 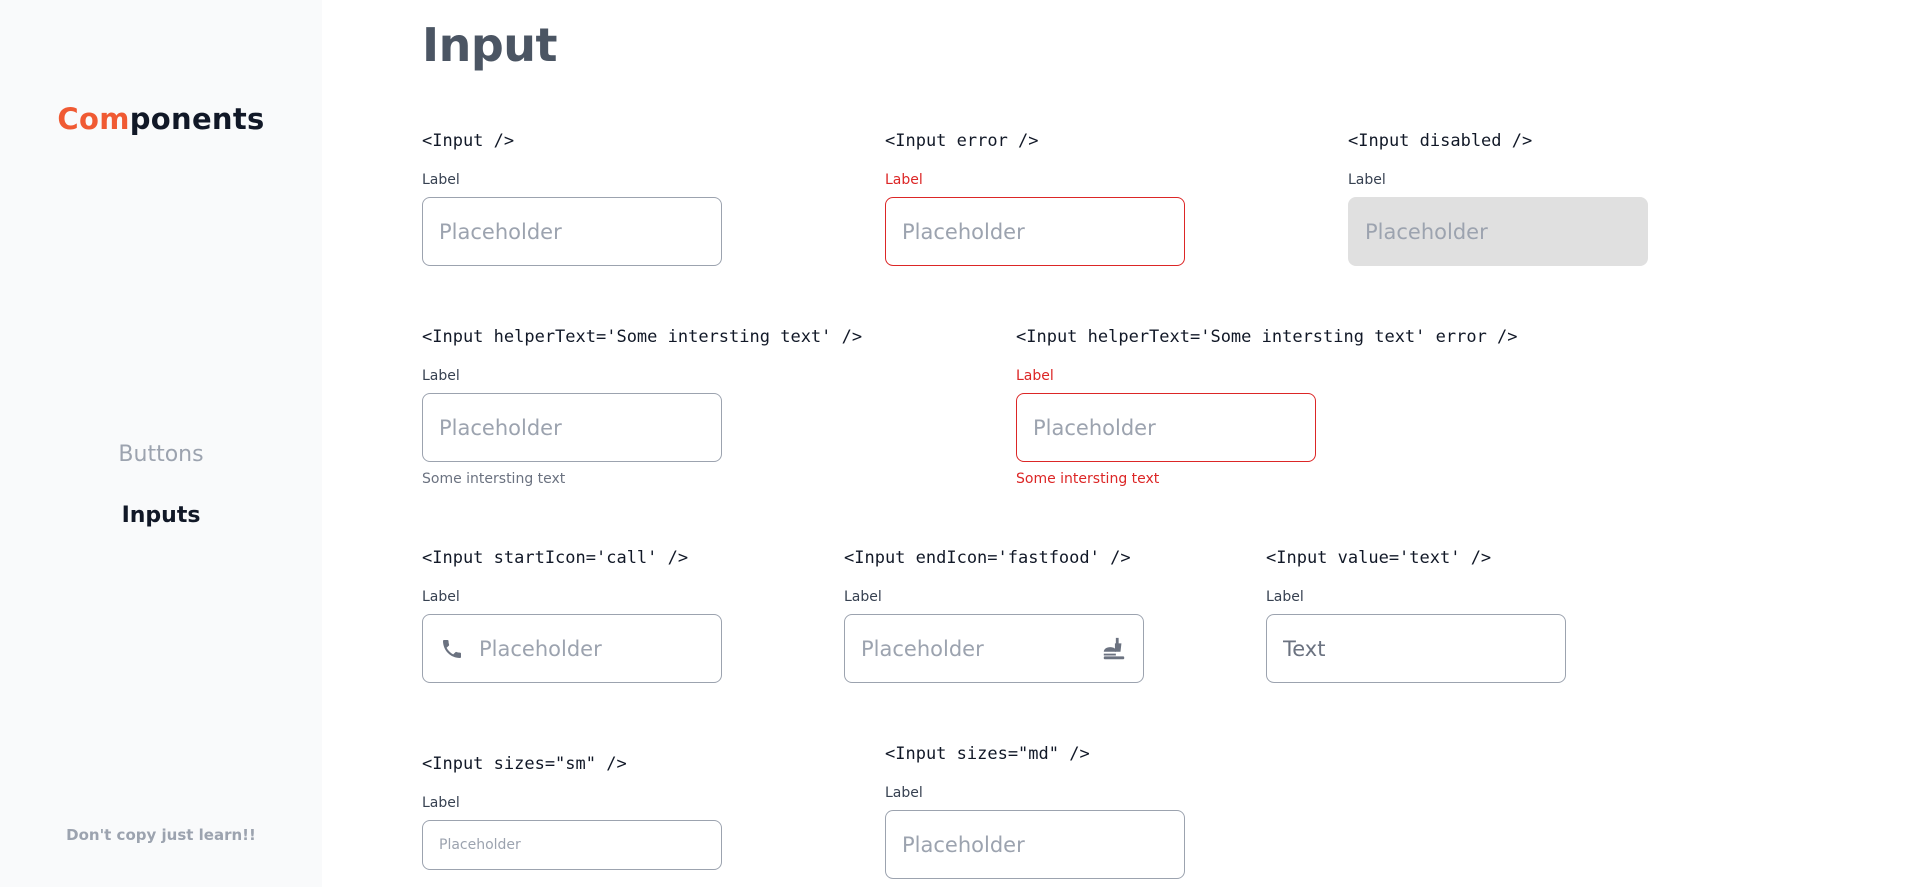 I want to click on demo-default: <Input /> Label, so click(x=572, y=197).